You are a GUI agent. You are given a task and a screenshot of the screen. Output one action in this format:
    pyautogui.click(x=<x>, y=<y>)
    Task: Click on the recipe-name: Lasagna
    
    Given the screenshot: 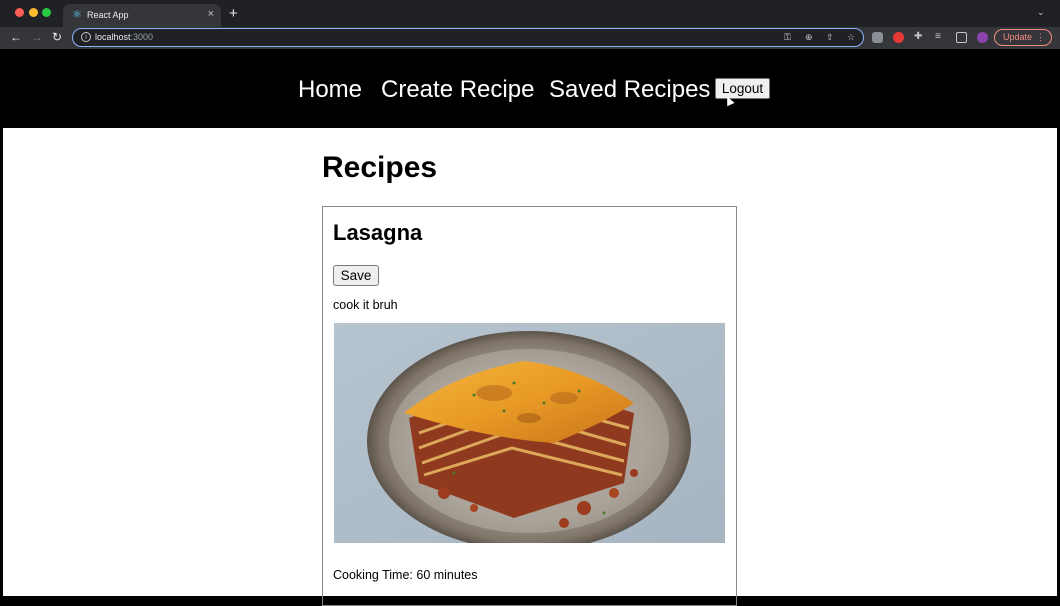 What is the action you would take?
    pyautogui.click(x=378, y=232)
    